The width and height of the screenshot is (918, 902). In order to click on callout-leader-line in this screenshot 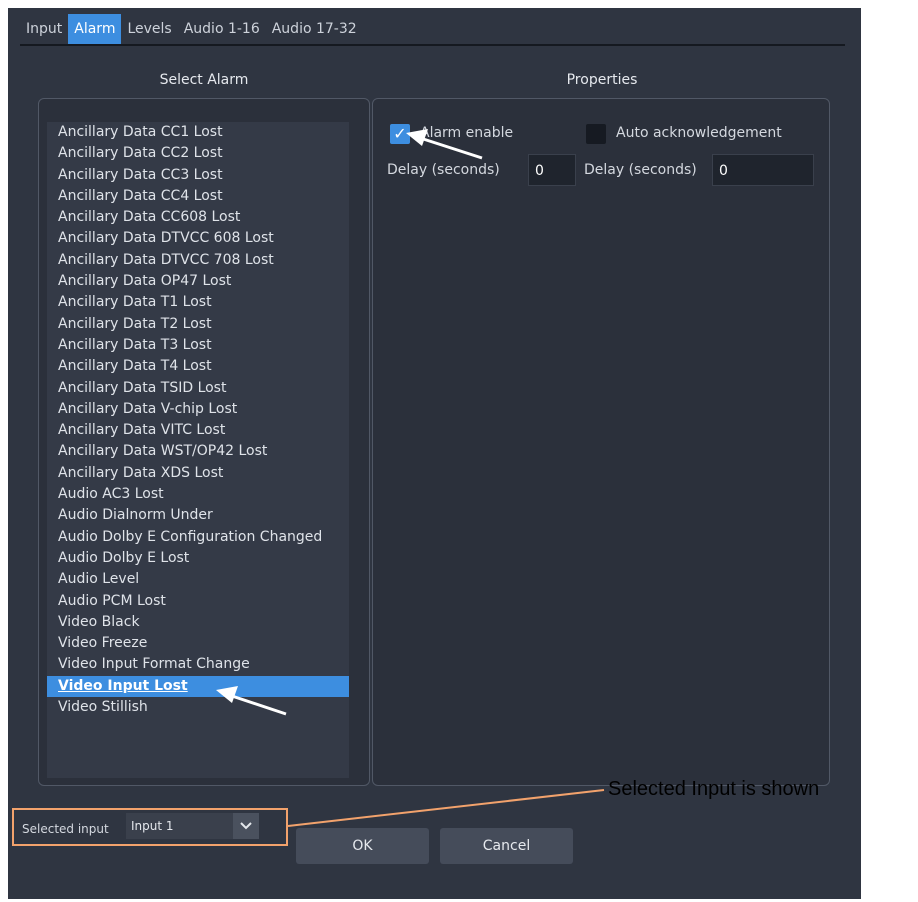, I will do `click(446, 808)`.